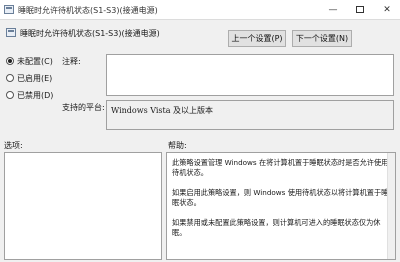  What do you see at coordinates (257, 38) in the screenshot?
I see `previous-setting-button: 上一个设置(P)` at bounding box center [257, 38].